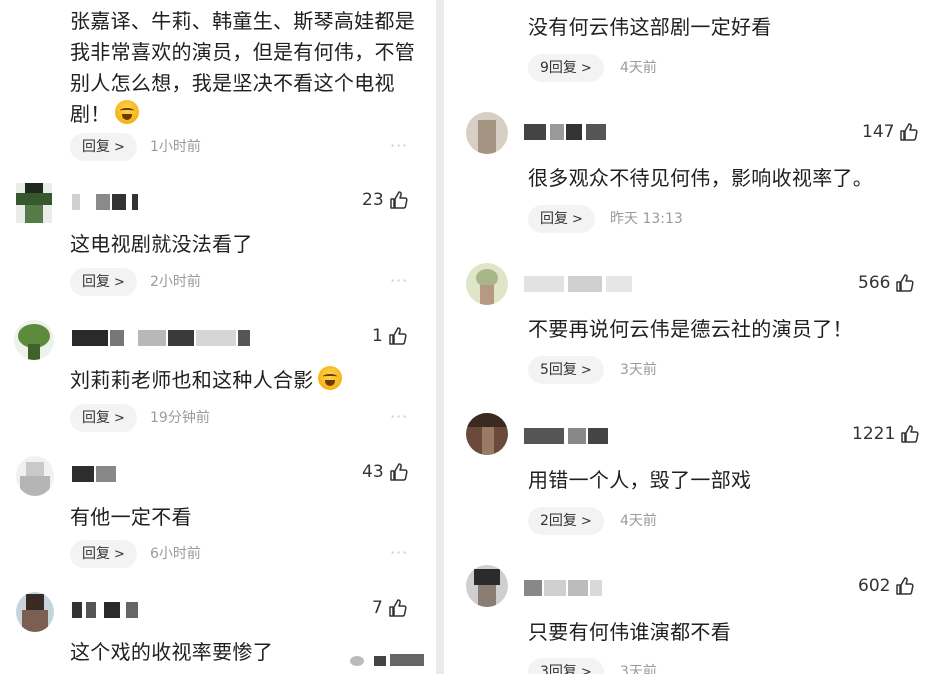 Image resolution: width=940 pixels, height=674 pixels. Describe the element at coordinates (161, 244) in the screenshot. I see `comment-text: 这电视剧就没法看了` at that location.